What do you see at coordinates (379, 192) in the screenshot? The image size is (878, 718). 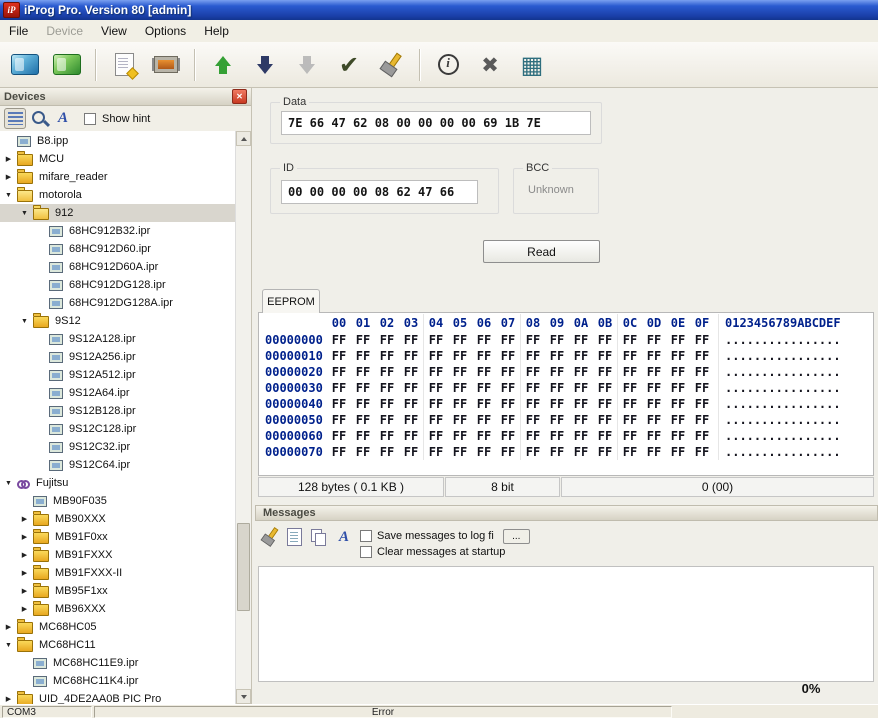 I see `id-field: 00 00 00 00 08 62 47 66` at bounding box center [379, 192].